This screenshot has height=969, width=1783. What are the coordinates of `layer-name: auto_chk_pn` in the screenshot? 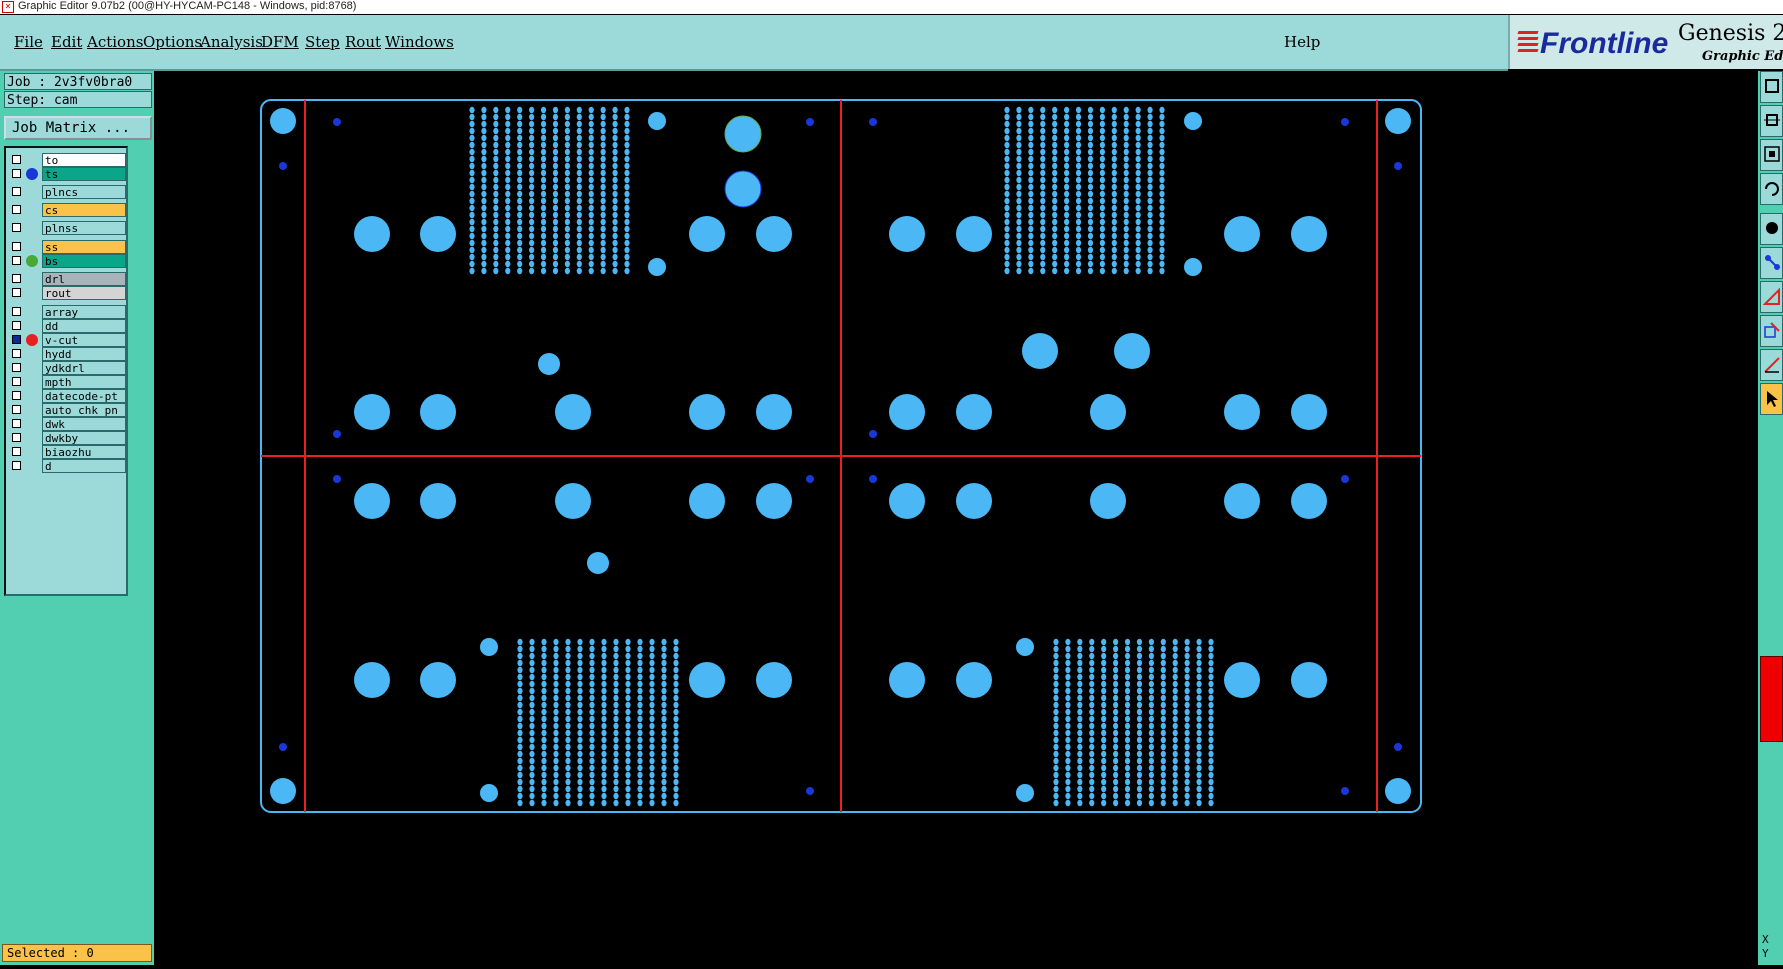 It's located at (84, 410).